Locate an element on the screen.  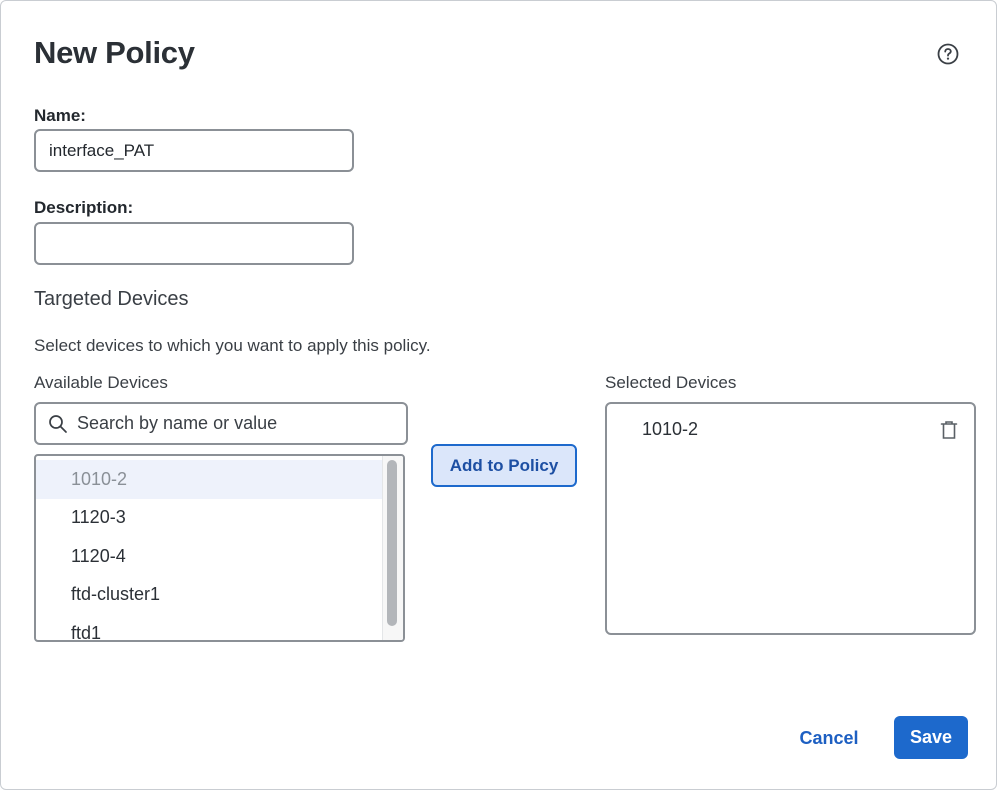
device-search-input: Search by name or value is located at coordinates (221, 423).